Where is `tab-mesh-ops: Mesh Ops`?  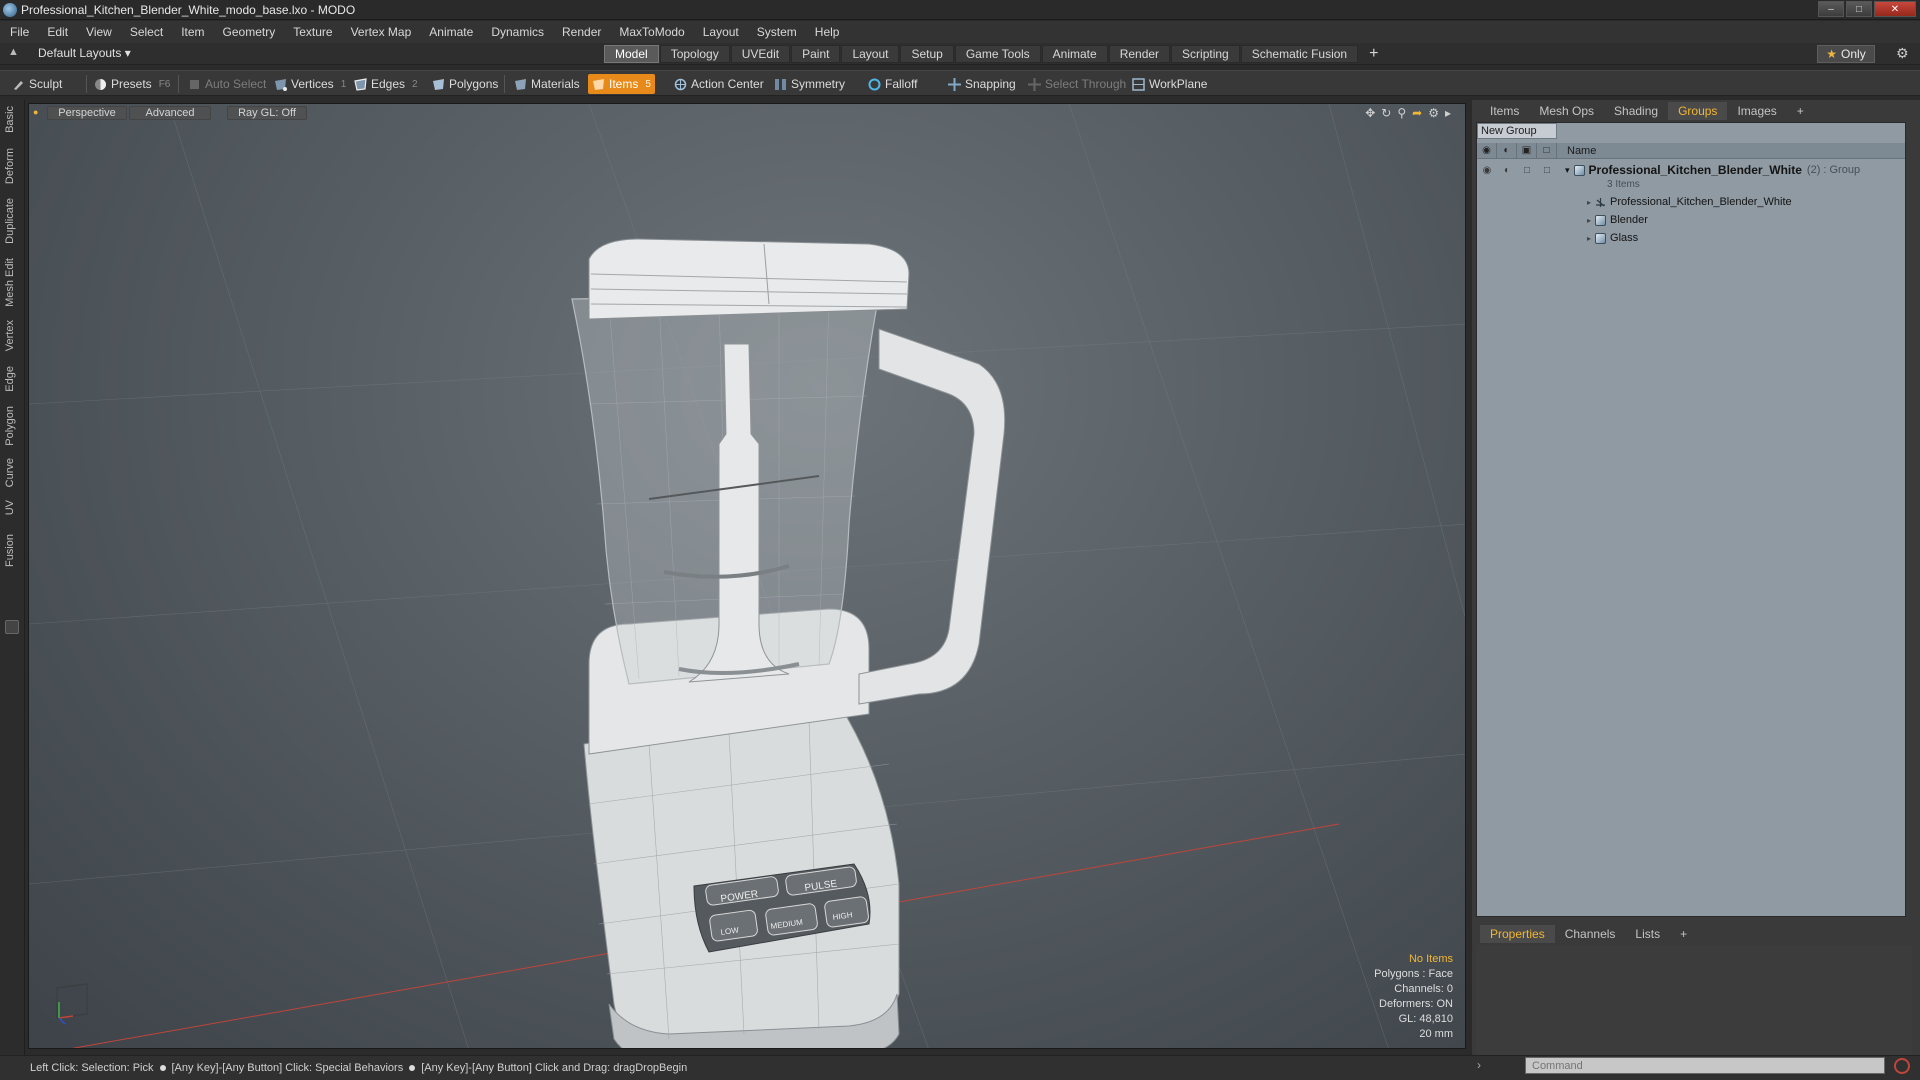 tab-mesh-ops: Mesh Ops is located at coordinates (1566, 111).